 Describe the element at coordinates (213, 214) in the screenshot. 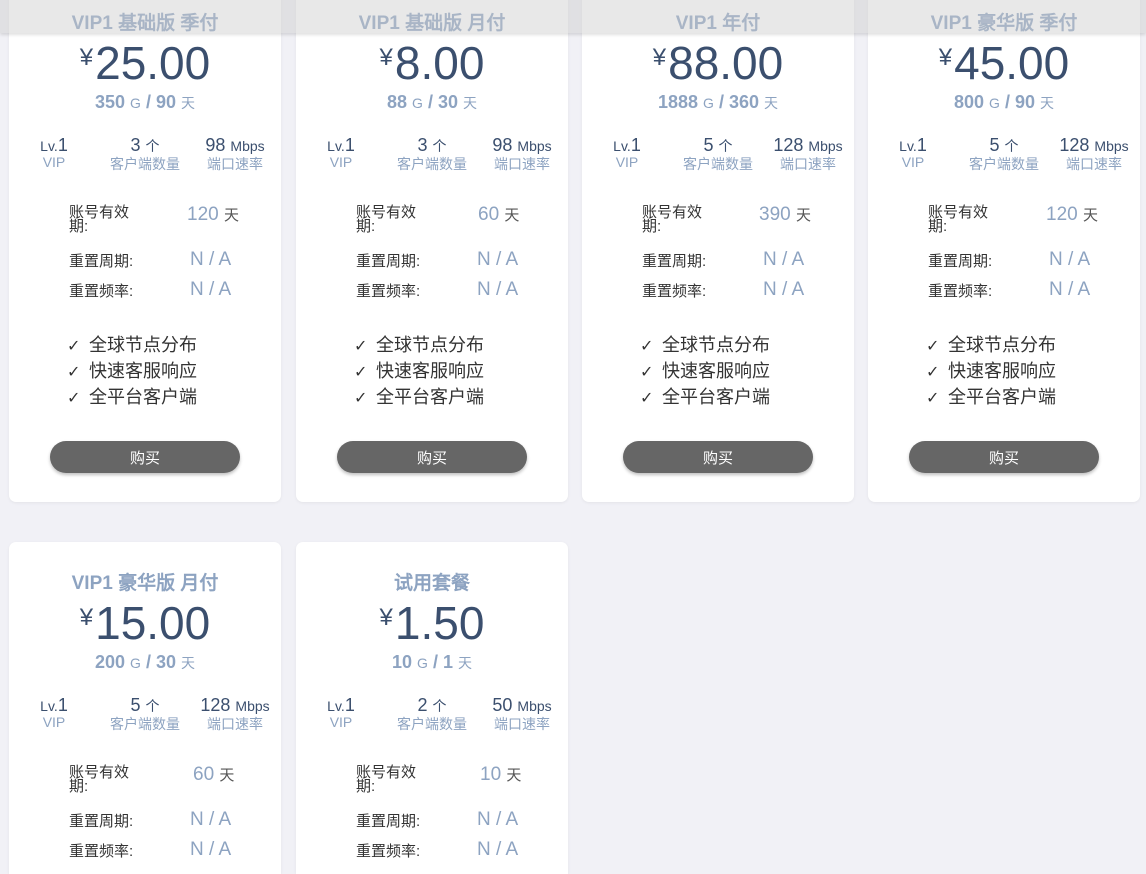

I see `validity-value: 120 天` at that location.